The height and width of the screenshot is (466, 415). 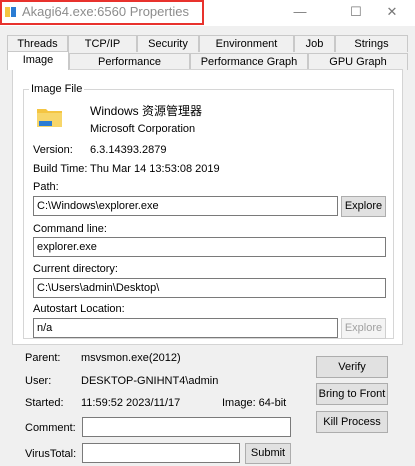 What do you see at coordinates (44, 403) in the screenshot?
I see `started-label: Started:` at bounding box center [44, 403].